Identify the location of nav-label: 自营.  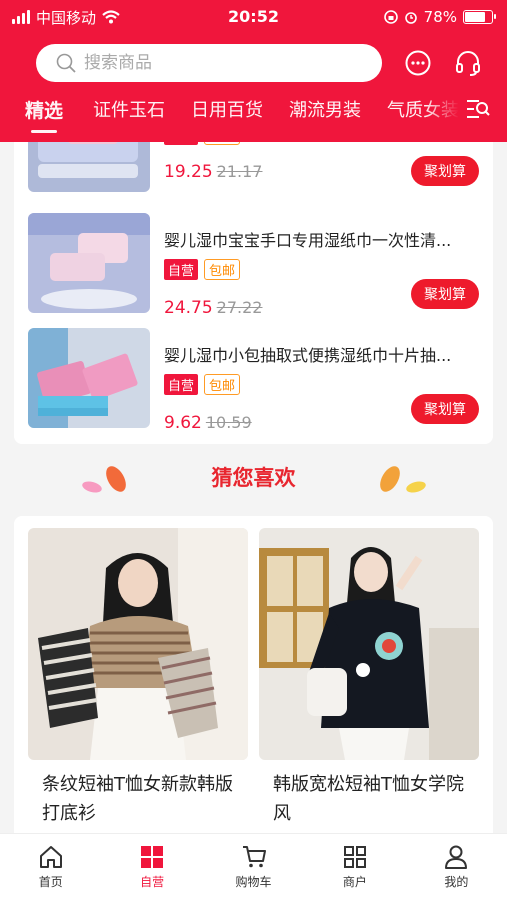
(152, 882).